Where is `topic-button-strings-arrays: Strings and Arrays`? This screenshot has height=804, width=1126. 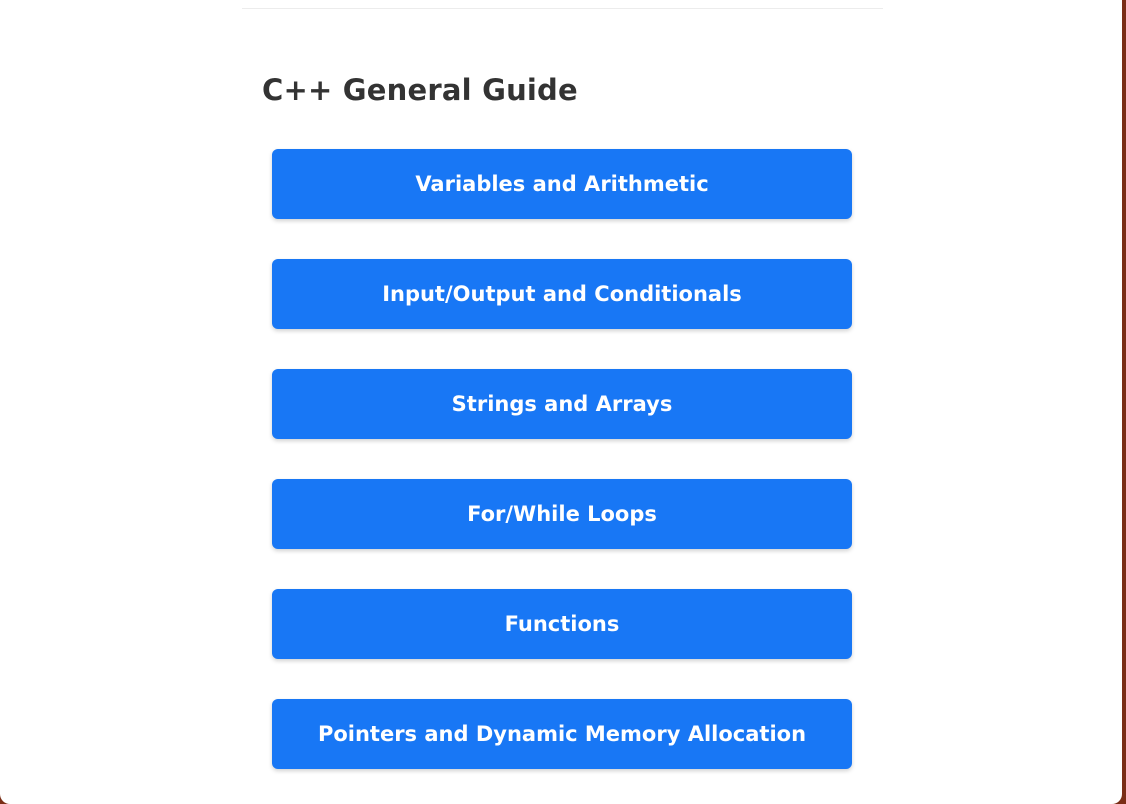
topic-button-strings-arrays: Strings and Arrays is located at coordinates (562, 404).